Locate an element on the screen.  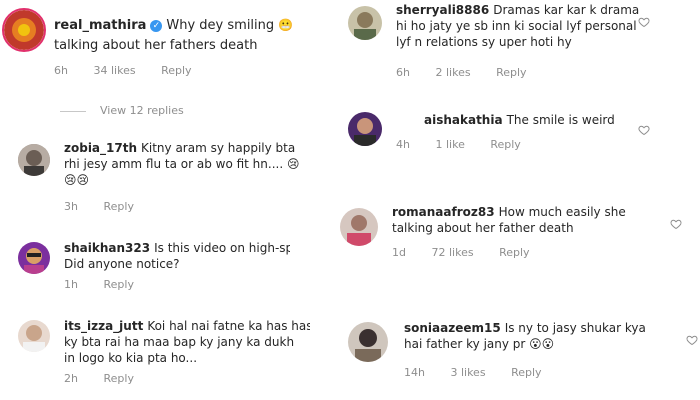
timestamp: 1h is located at coordinates (71, 284).